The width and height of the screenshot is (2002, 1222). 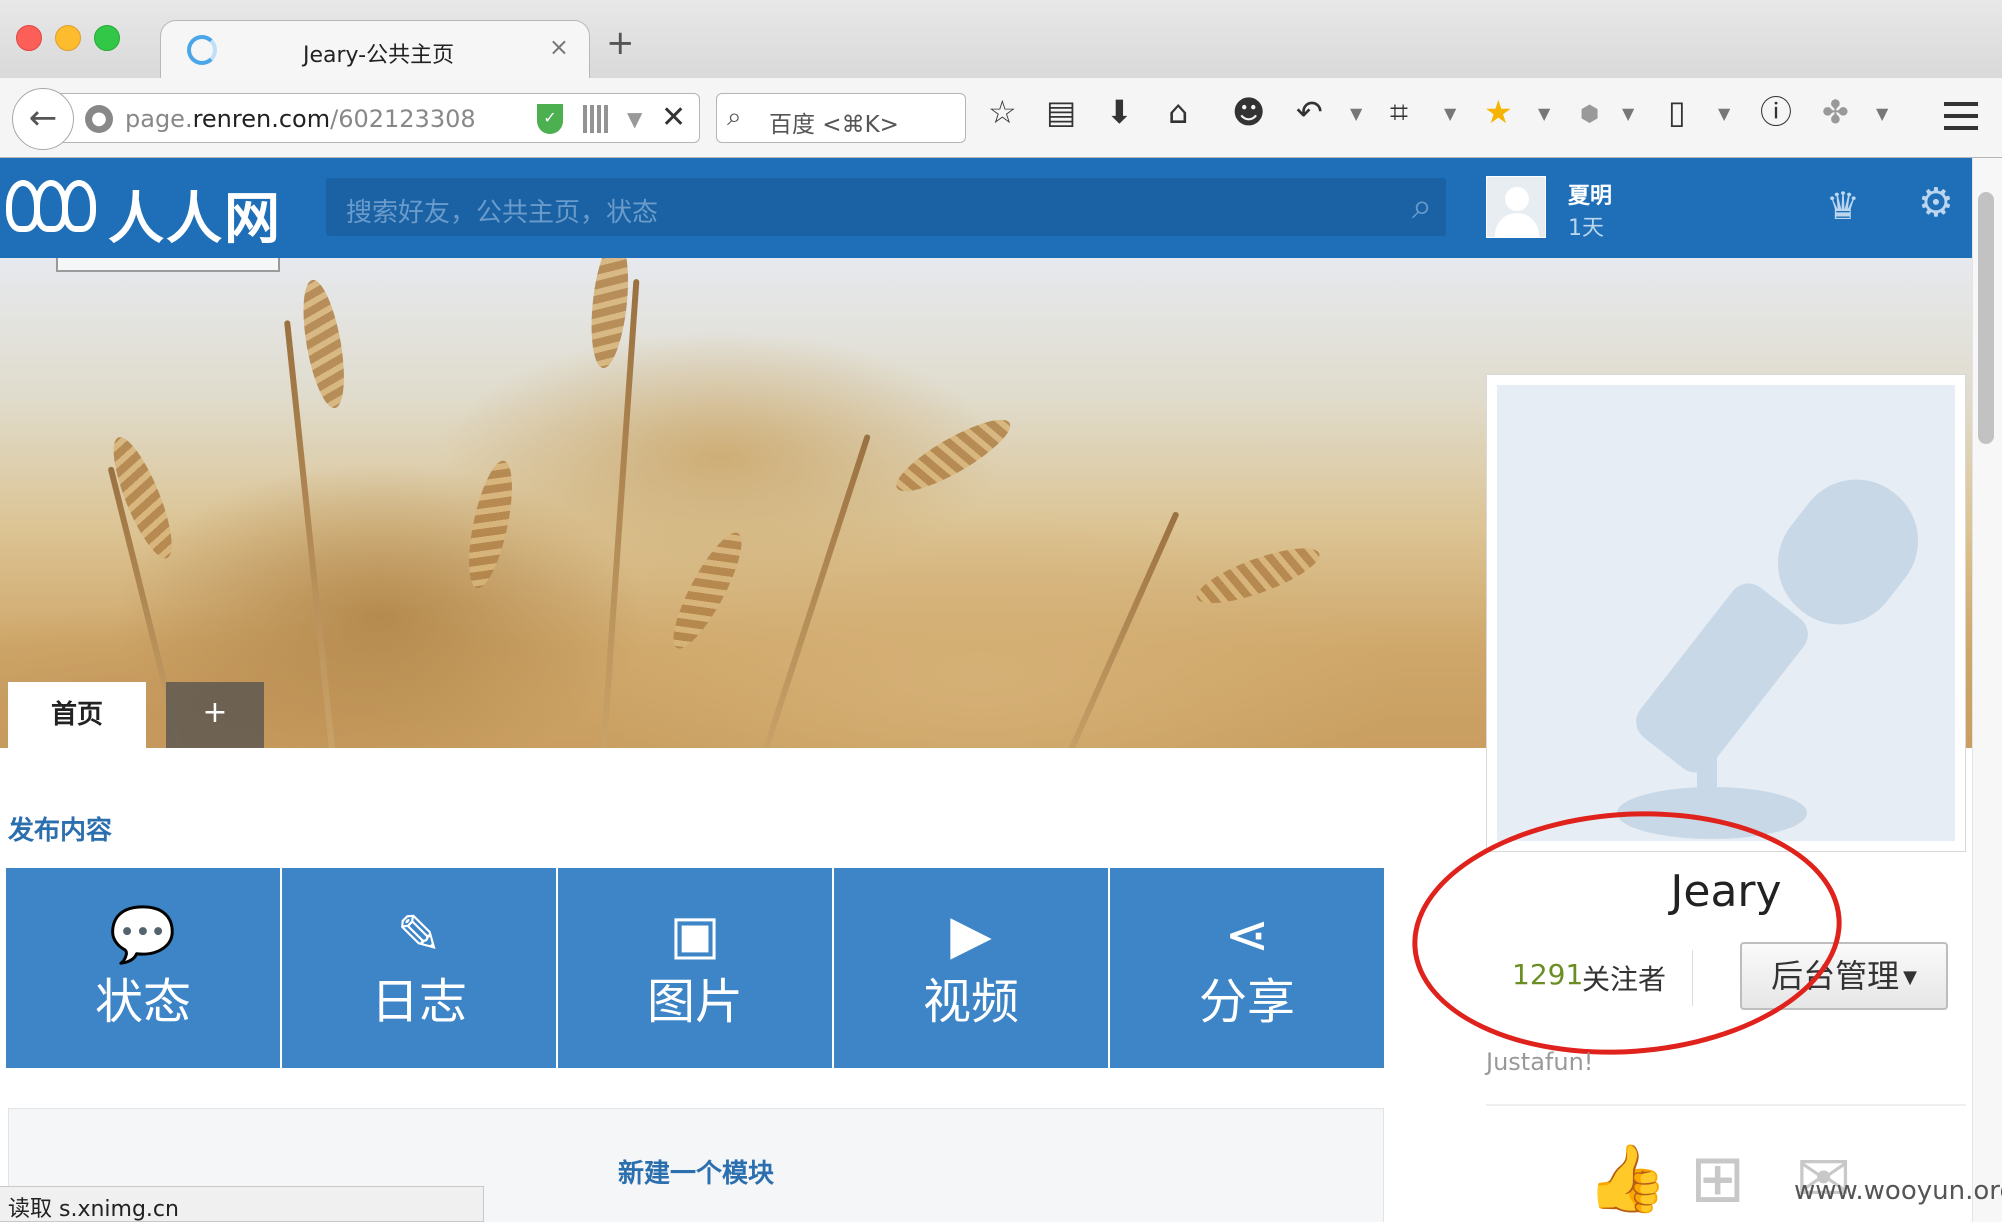 I want to click on url-text: page.renren.com/602123308, so click(x=300, y=119).